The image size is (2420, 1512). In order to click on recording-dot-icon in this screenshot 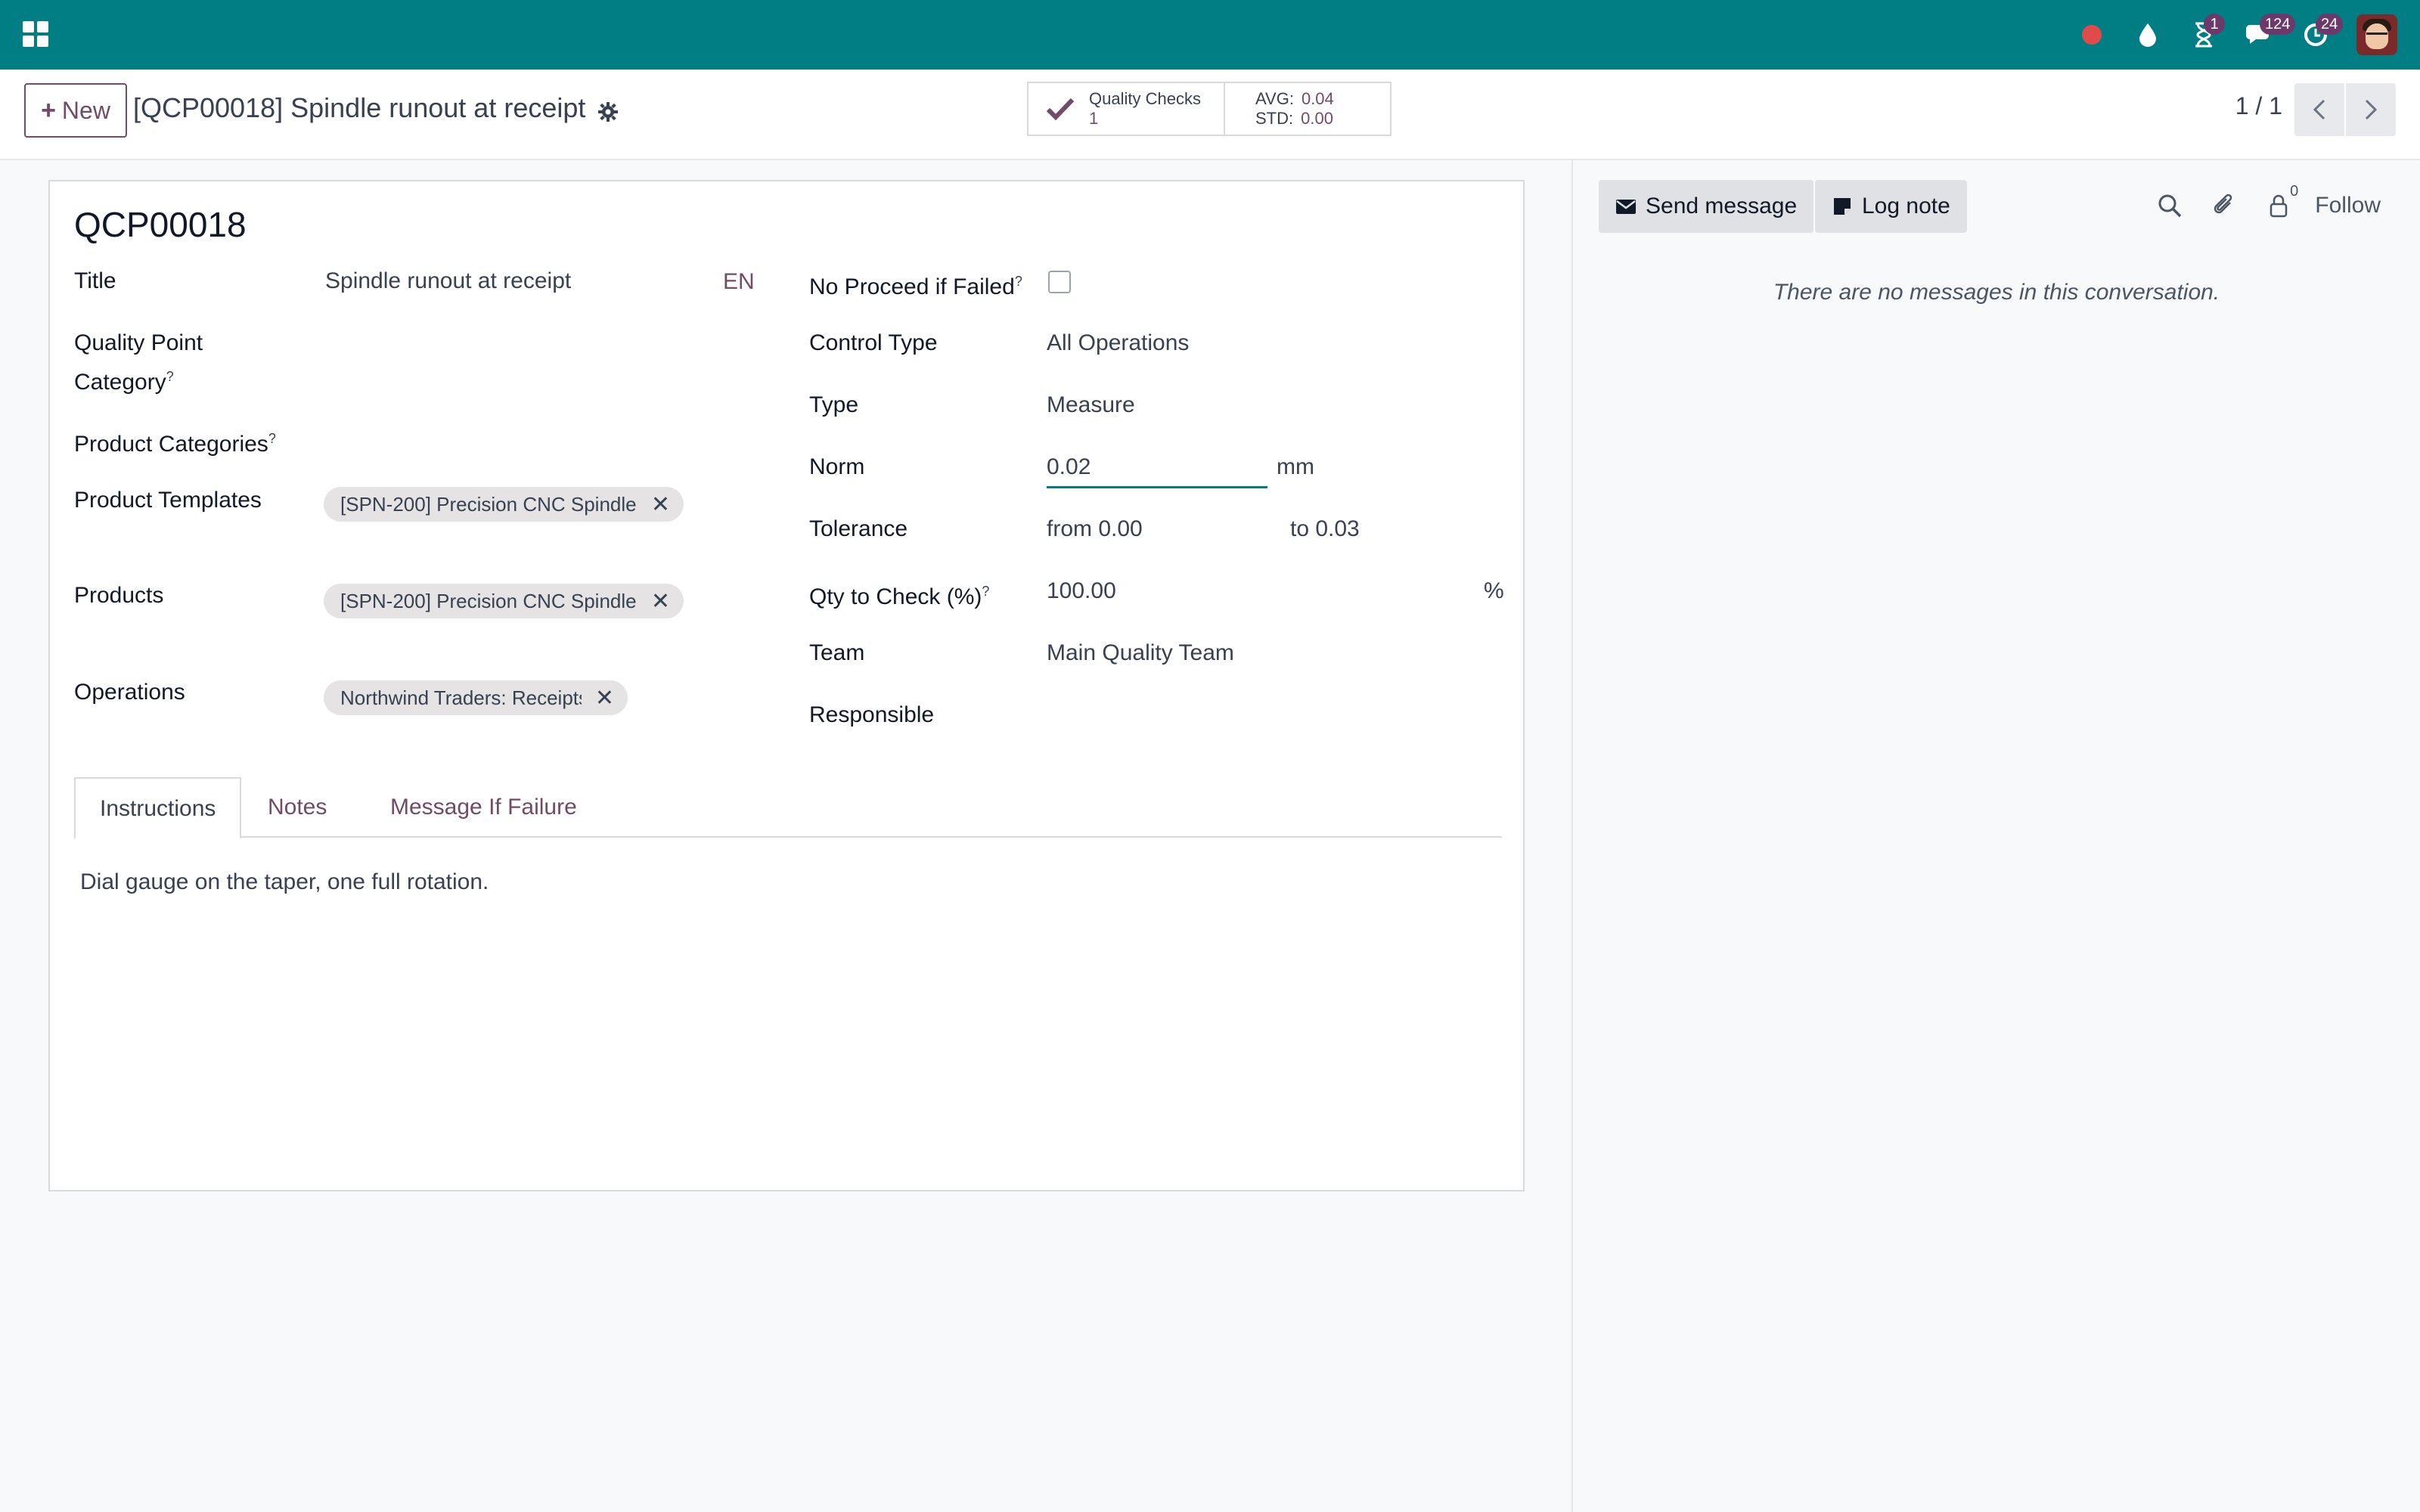, I will do `click(2092, 35)`.